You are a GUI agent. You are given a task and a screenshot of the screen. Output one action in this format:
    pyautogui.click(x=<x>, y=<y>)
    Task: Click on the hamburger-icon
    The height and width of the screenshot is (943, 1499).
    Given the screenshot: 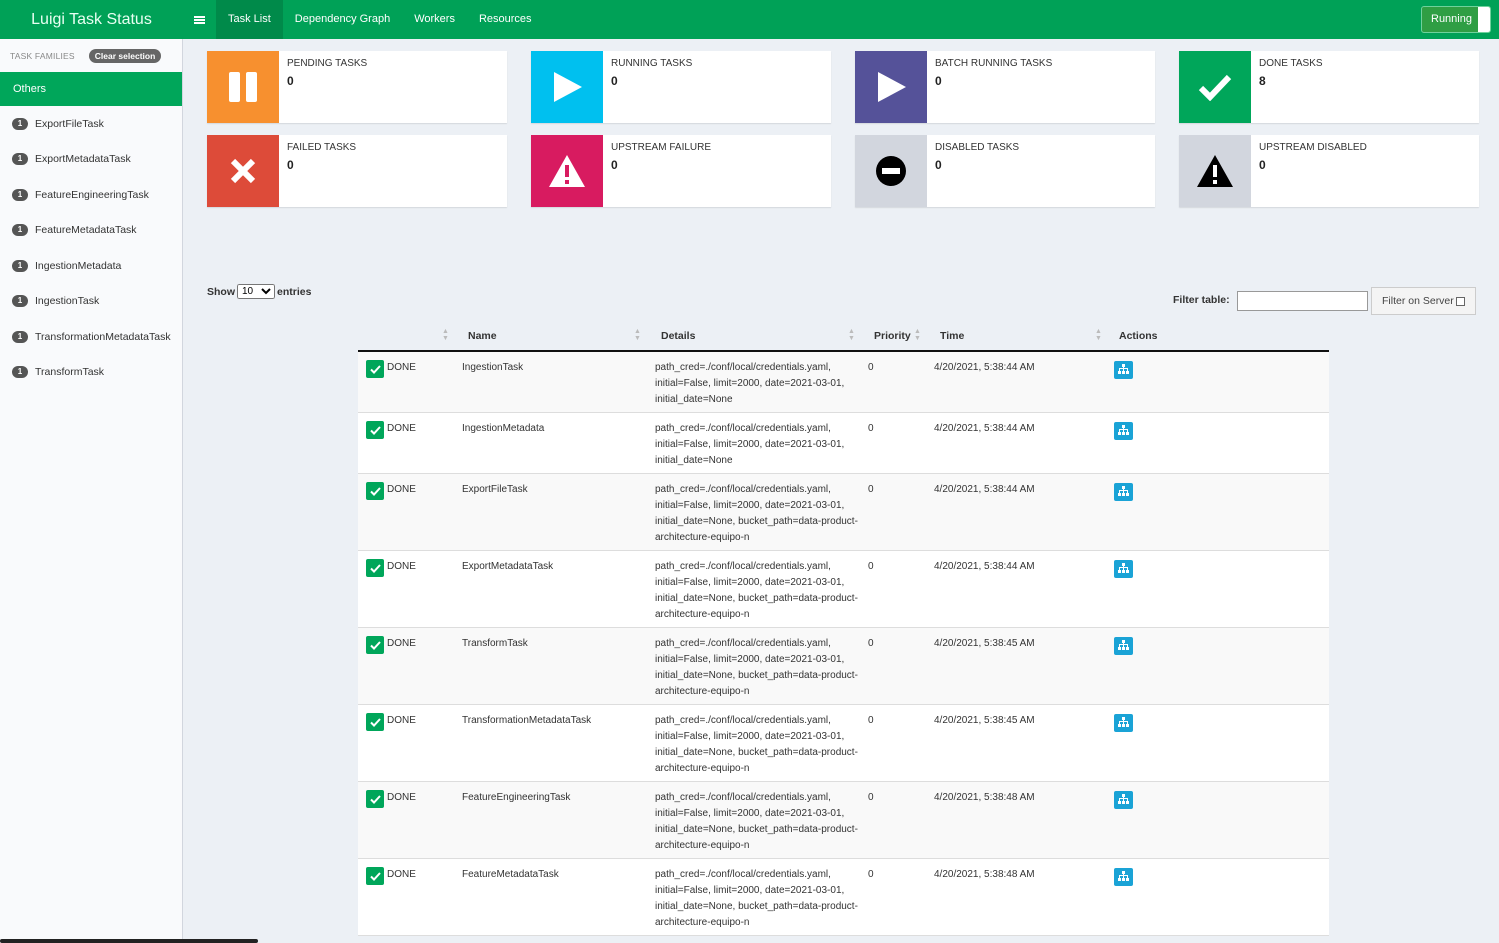 What is the action you would take?
    pyautogui.click(x=199, y=19)
    